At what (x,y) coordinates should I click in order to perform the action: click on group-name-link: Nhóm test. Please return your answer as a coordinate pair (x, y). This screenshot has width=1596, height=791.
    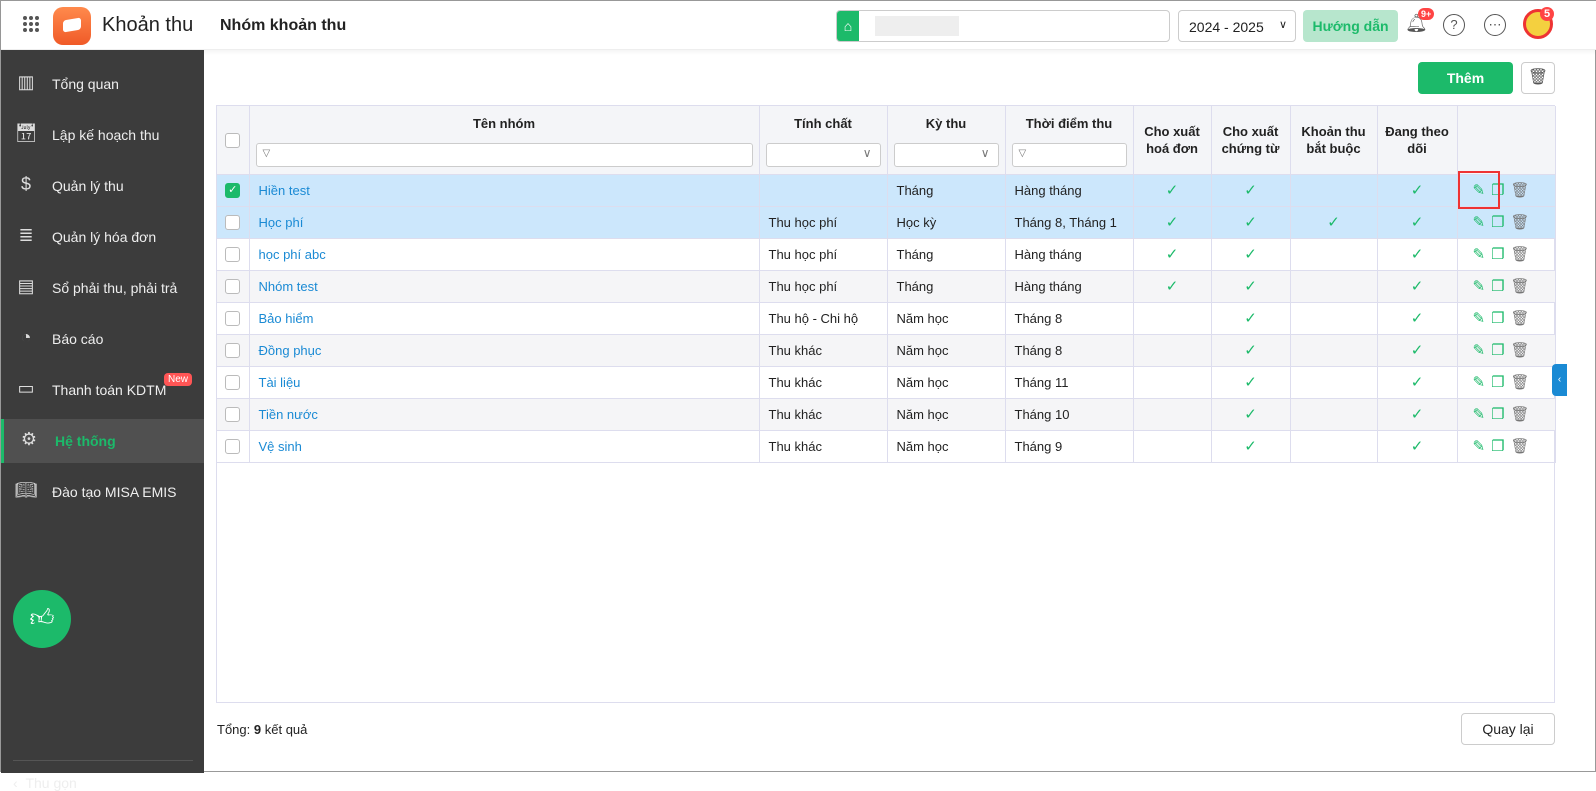
    Looking at the image, I should click on (504, 286).